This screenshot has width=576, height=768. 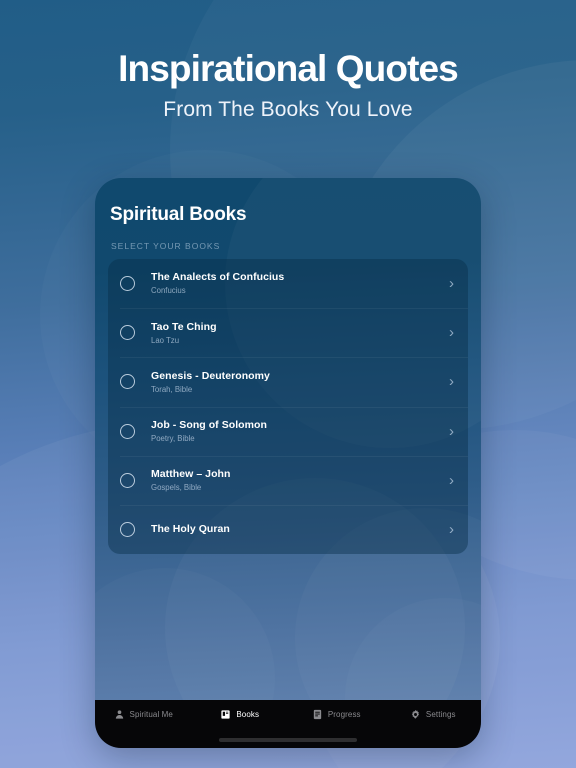 I want to click on bottom-tab-bar: Spiritual Me Books Progress Settings, so click(x=288, y=724).